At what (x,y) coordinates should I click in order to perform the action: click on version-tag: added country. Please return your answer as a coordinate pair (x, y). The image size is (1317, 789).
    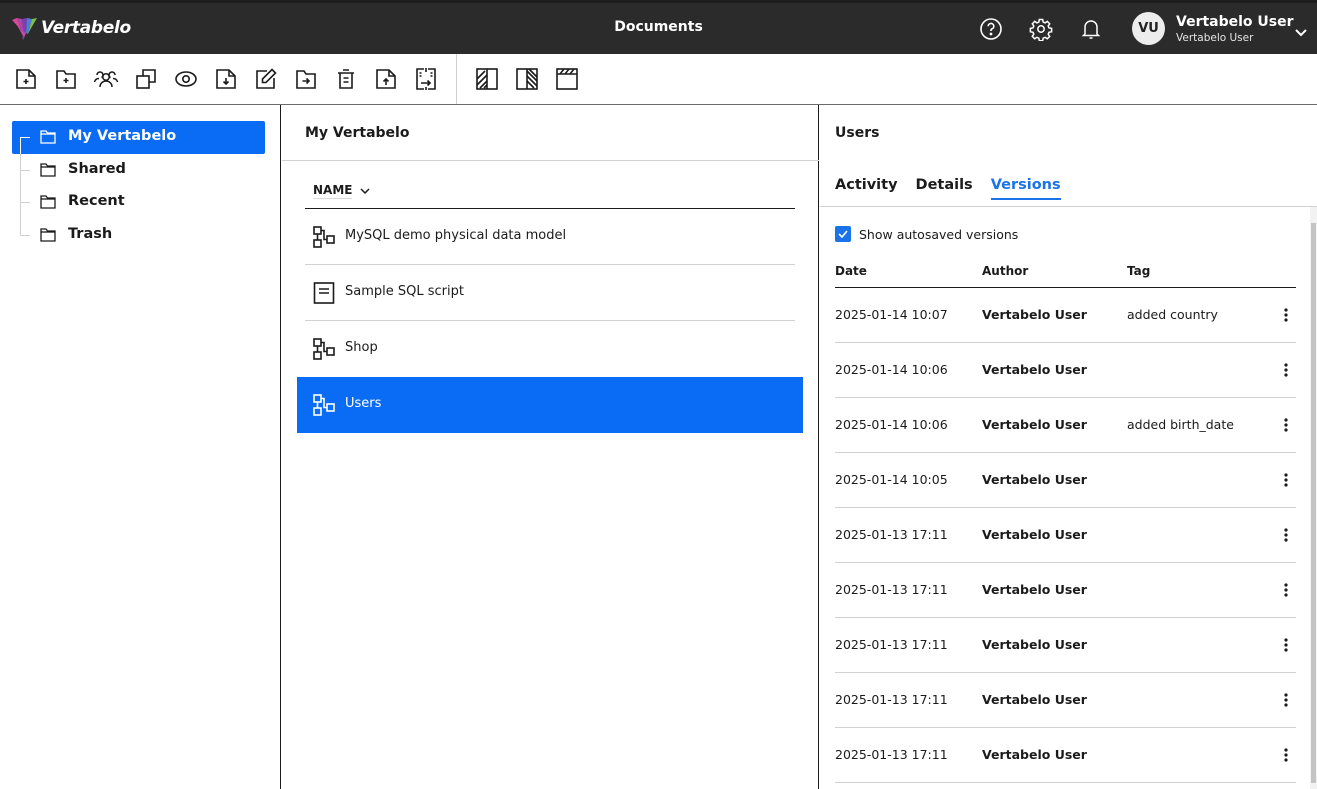
    Looking at the image, I should click on (1172, 314).